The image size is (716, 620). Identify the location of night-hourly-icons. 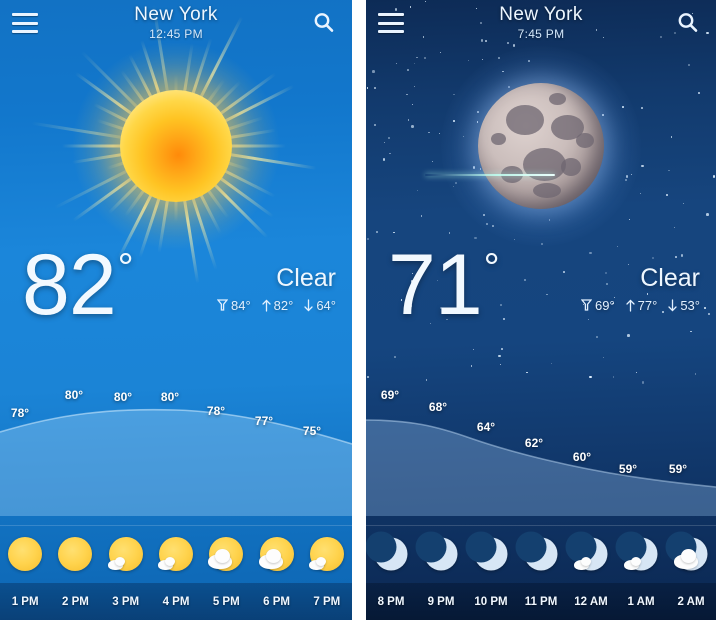
(541, 554).